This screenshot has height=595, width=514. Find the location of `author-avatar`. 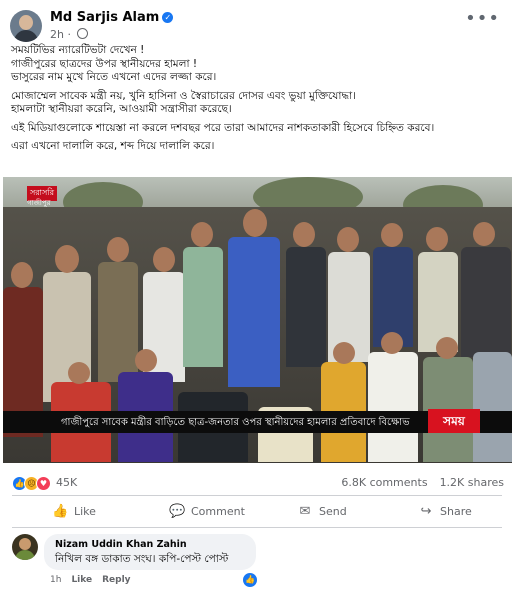

author-avatar is located at coordinates (26, 26).